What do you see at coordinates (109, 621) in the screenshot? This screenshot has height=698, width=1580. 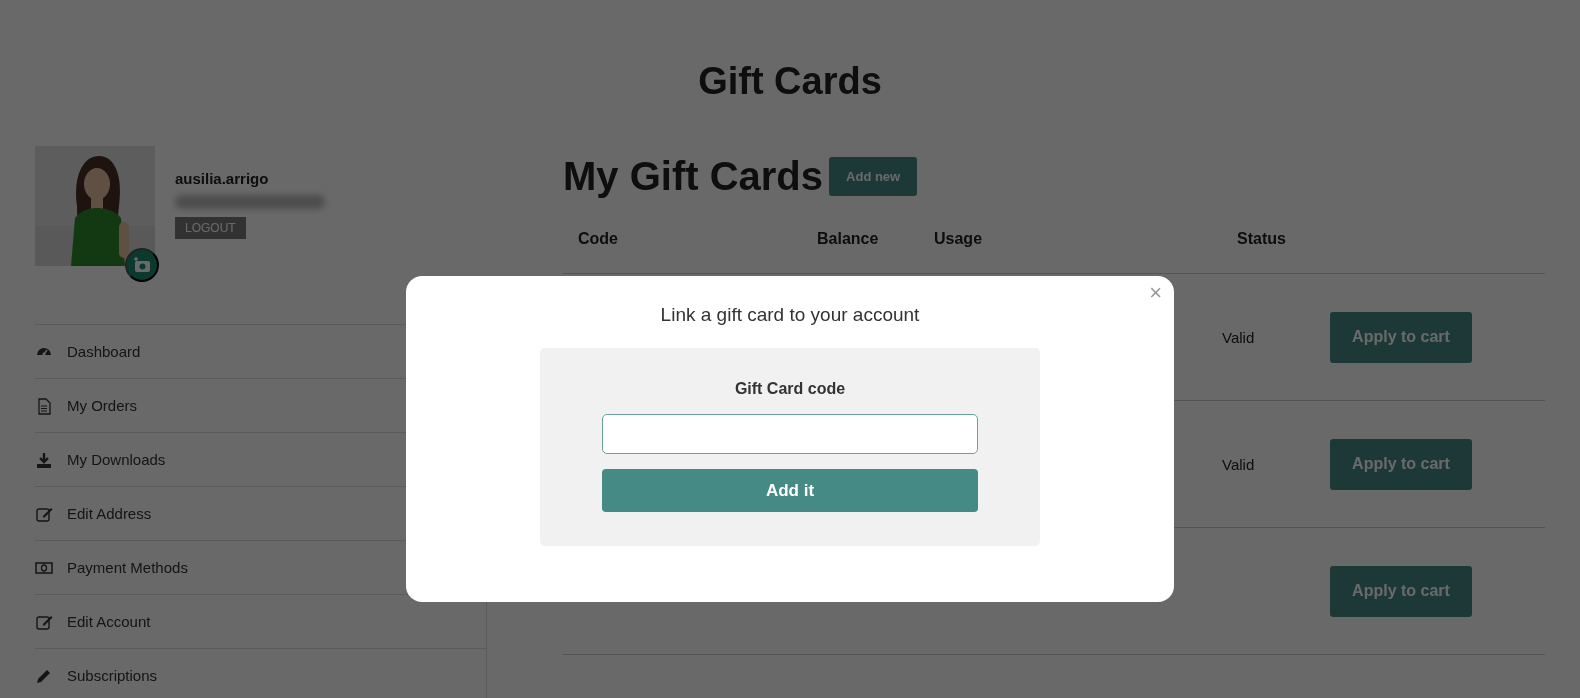 I see `menu-item: Edit Account` at bounding box center [109, 621].